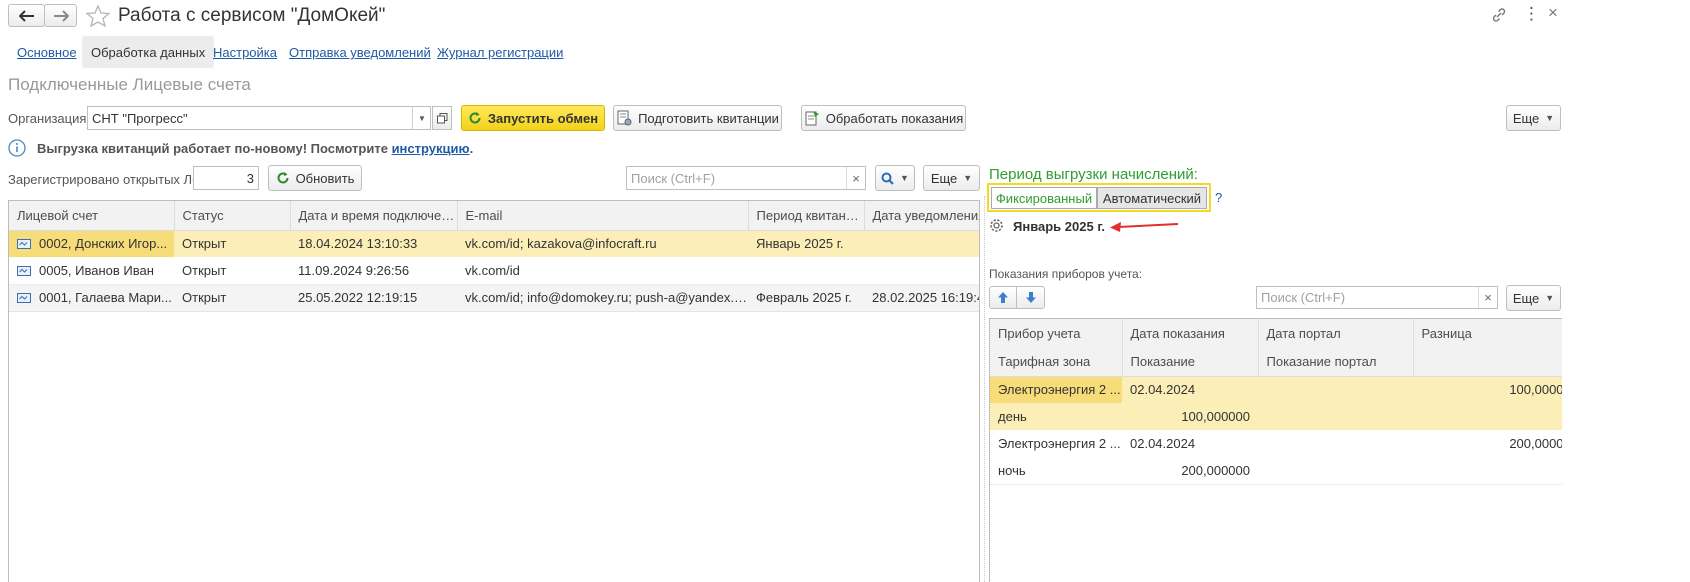  What do you see at coordinates (431, 148) in the screenshot?
I see `instruction-link: инструкцию` at bounding box center [431, 148].